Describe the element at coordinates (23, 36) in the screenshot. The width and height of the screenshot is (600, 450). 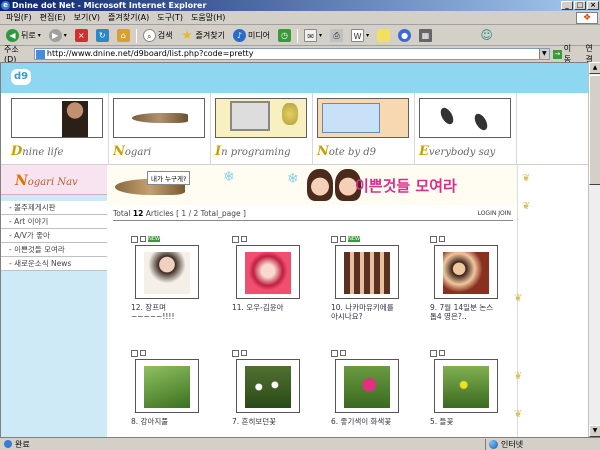
I see `back-button: ◀ 뒤로 ▾` at that location.